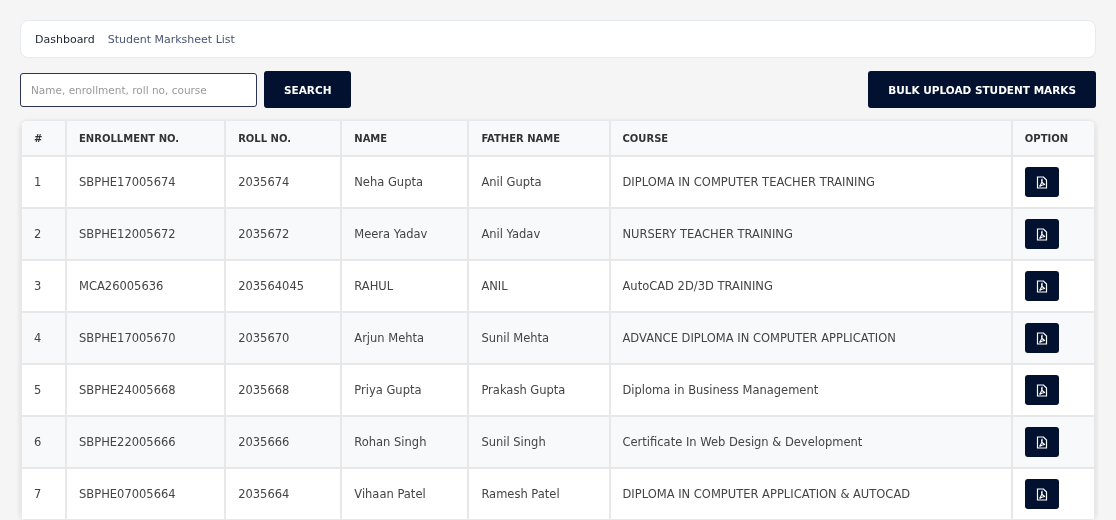 This screenshot has height=520, width=1116. What do you see at coordinates (283, 494) in the screenshot?
I see `table-cell: 2035664` at bounding box center [283, 494].